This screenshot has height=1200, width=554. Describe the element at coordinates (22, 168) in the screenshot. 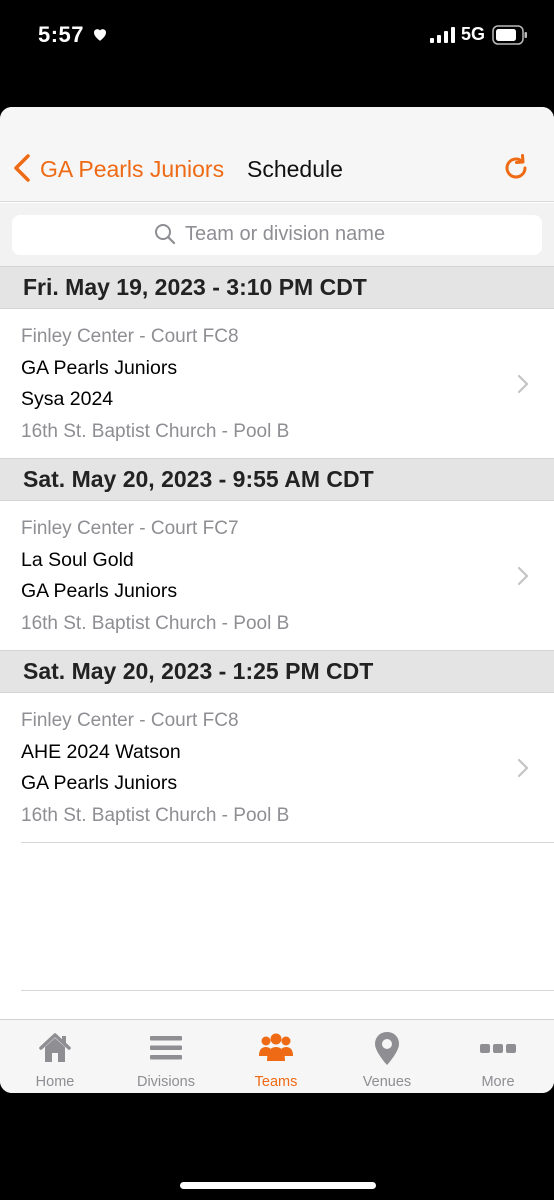

I see `back-chevron-icon` at that location.